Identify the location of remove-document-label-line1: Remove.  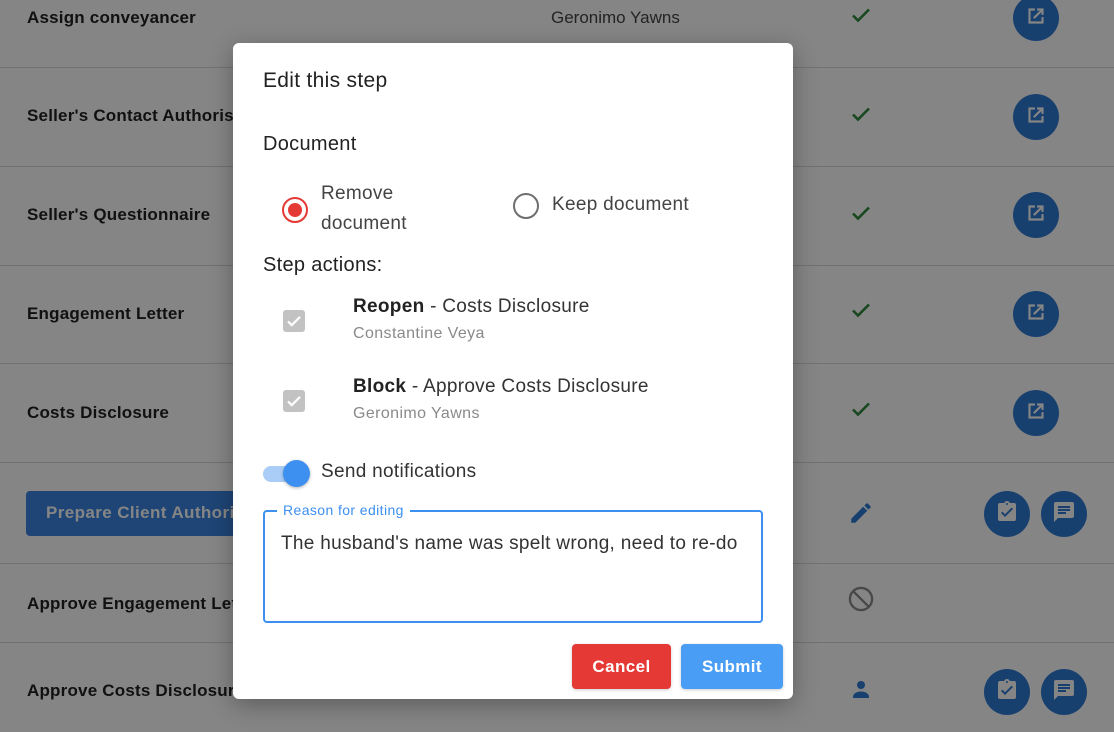
(357, 193).